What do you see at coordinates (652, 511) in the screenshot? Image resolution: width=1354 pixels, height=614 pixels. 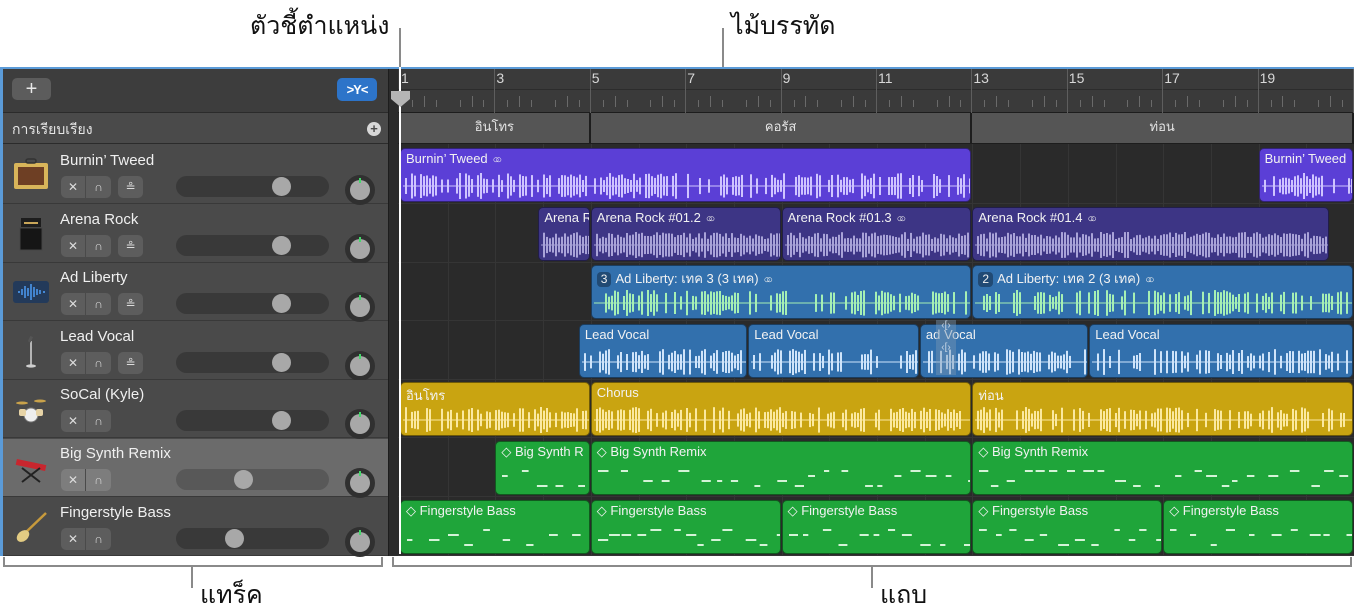 I see `region-title: ◇ Fingerstyle Bass` at bounding box center [652, 511].